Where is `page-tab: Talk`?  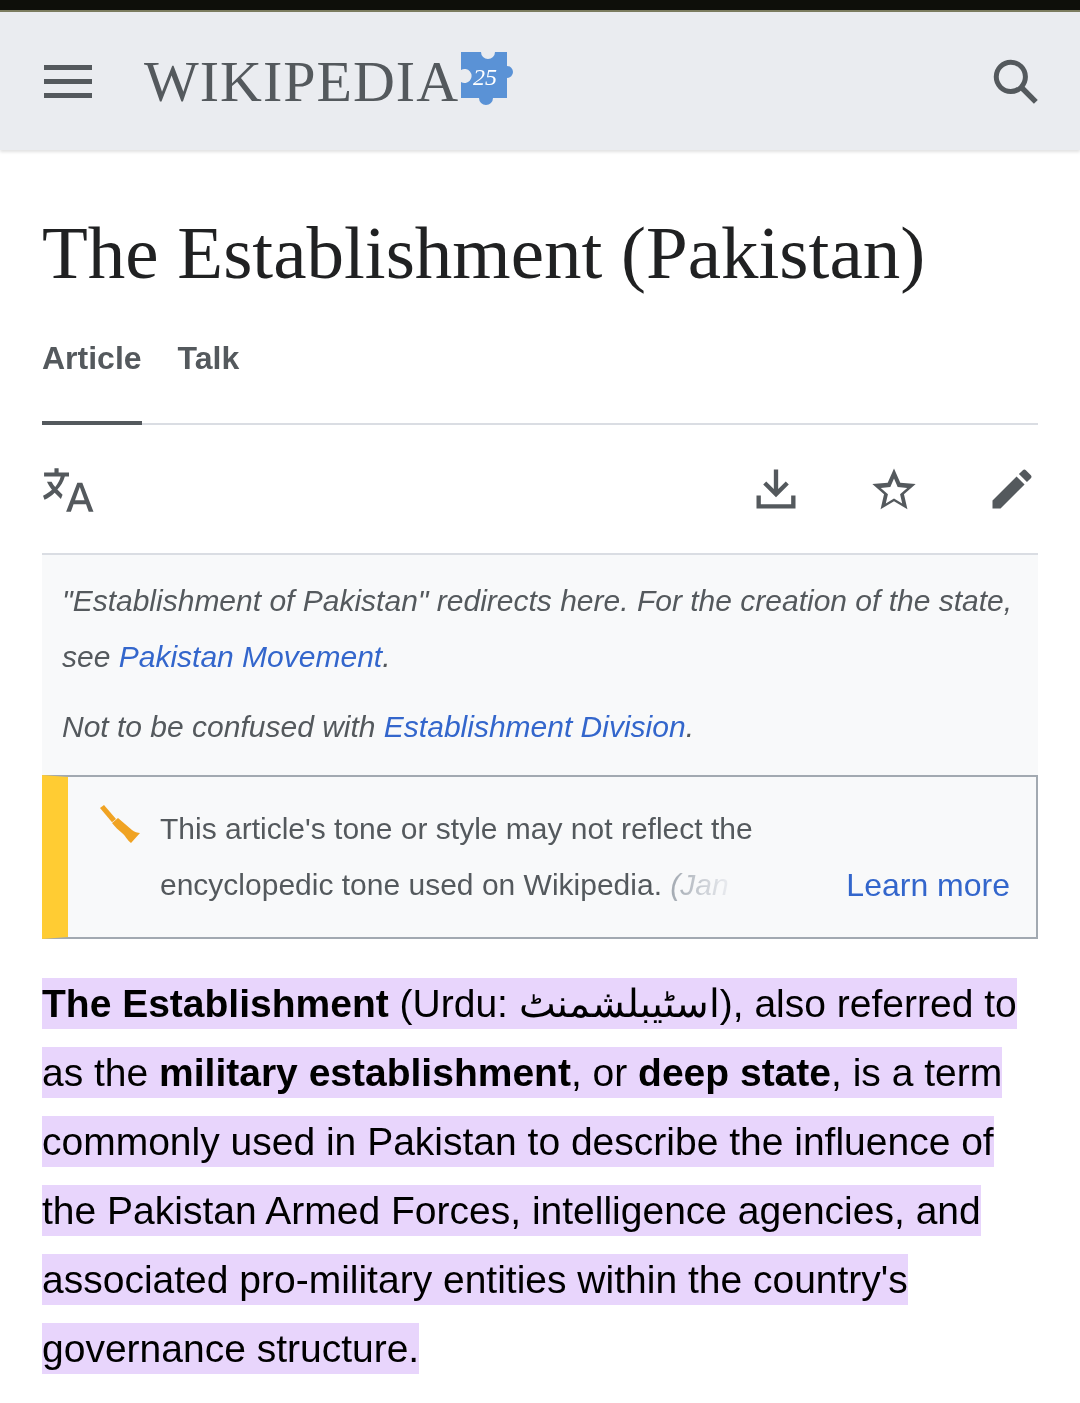 page-tab: Talk is located at coordinates (208, 382).